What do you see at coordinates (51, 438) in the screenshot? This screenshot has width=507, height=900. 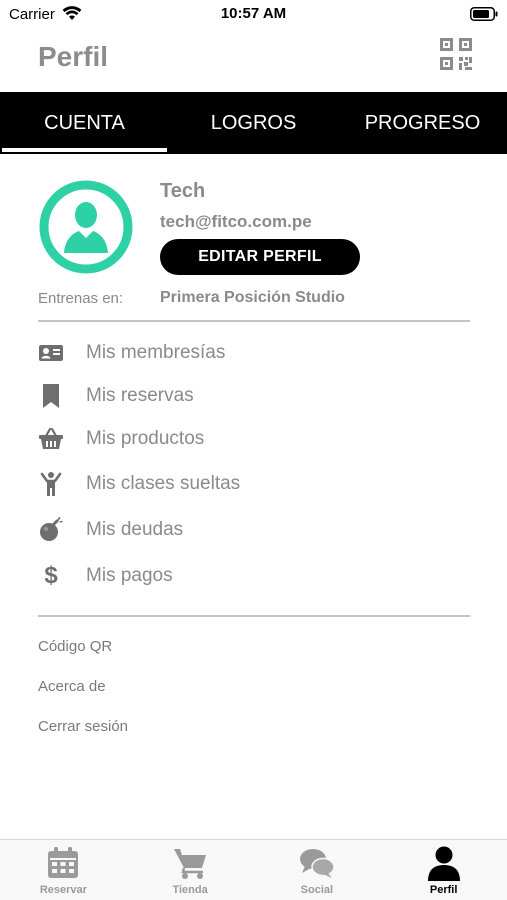 I see `basket-icon` at bounding box center [51, 438].